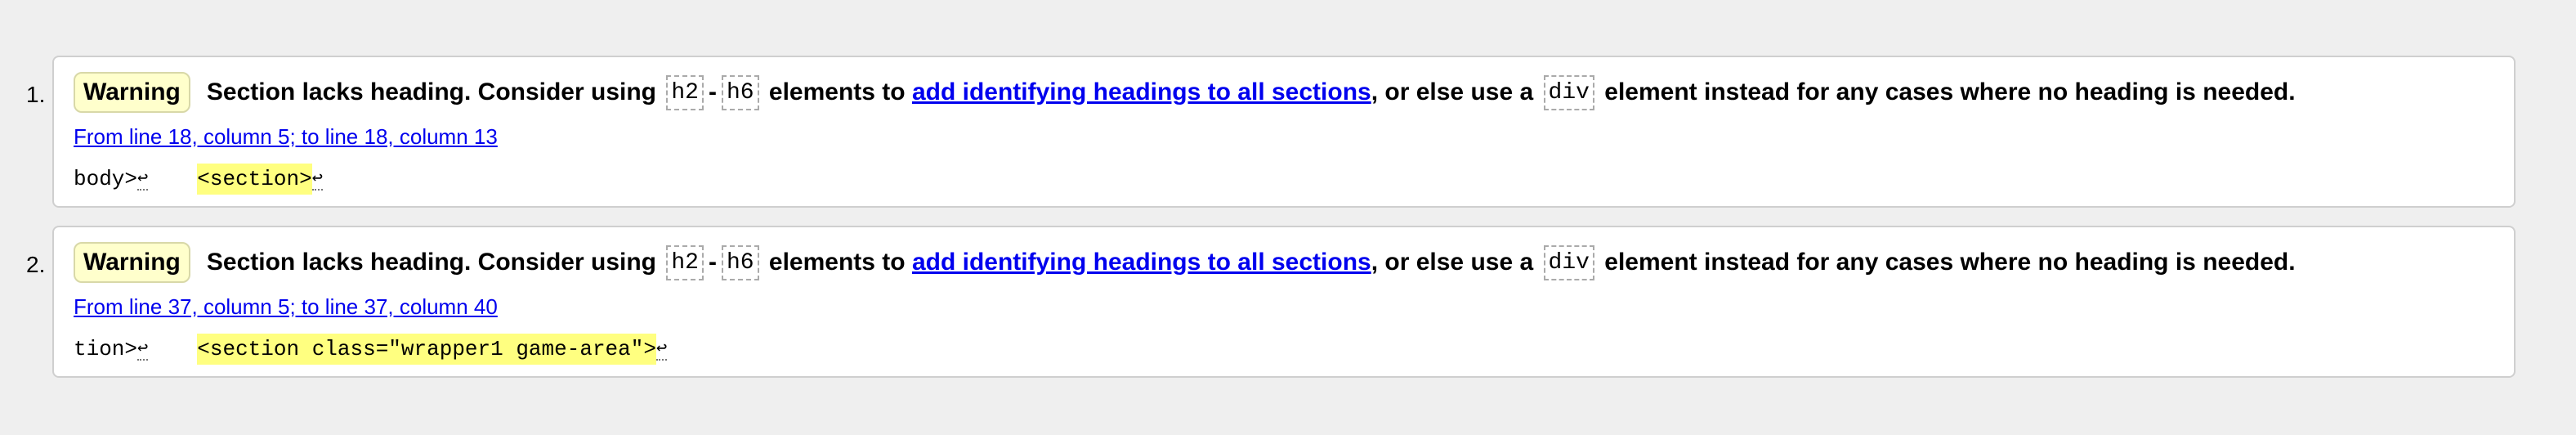 This screenshot has width=2576, height=435. What do you see at coordinates (106, 349) in the screenshot?
I see `extract-context: tion>` at bounding box center [106, 349].